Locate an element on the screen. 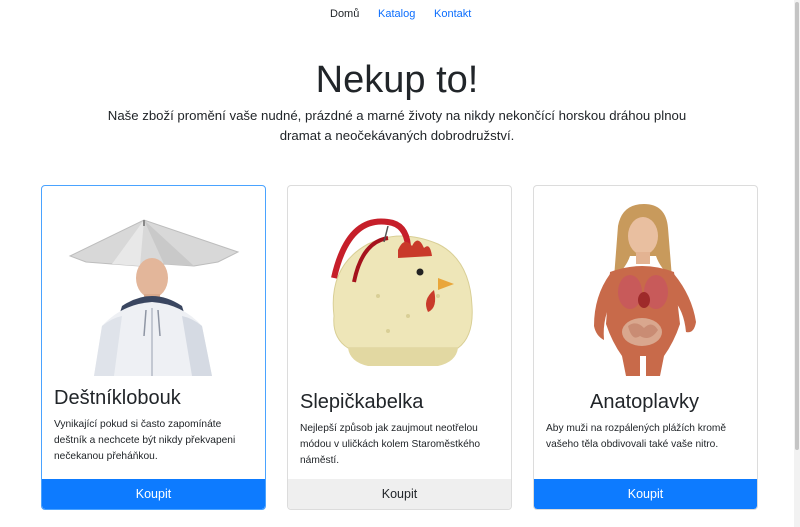 This screenshot has width=800, height=527. product-title: Deštníklobouk is located at coordinates (117, 398).